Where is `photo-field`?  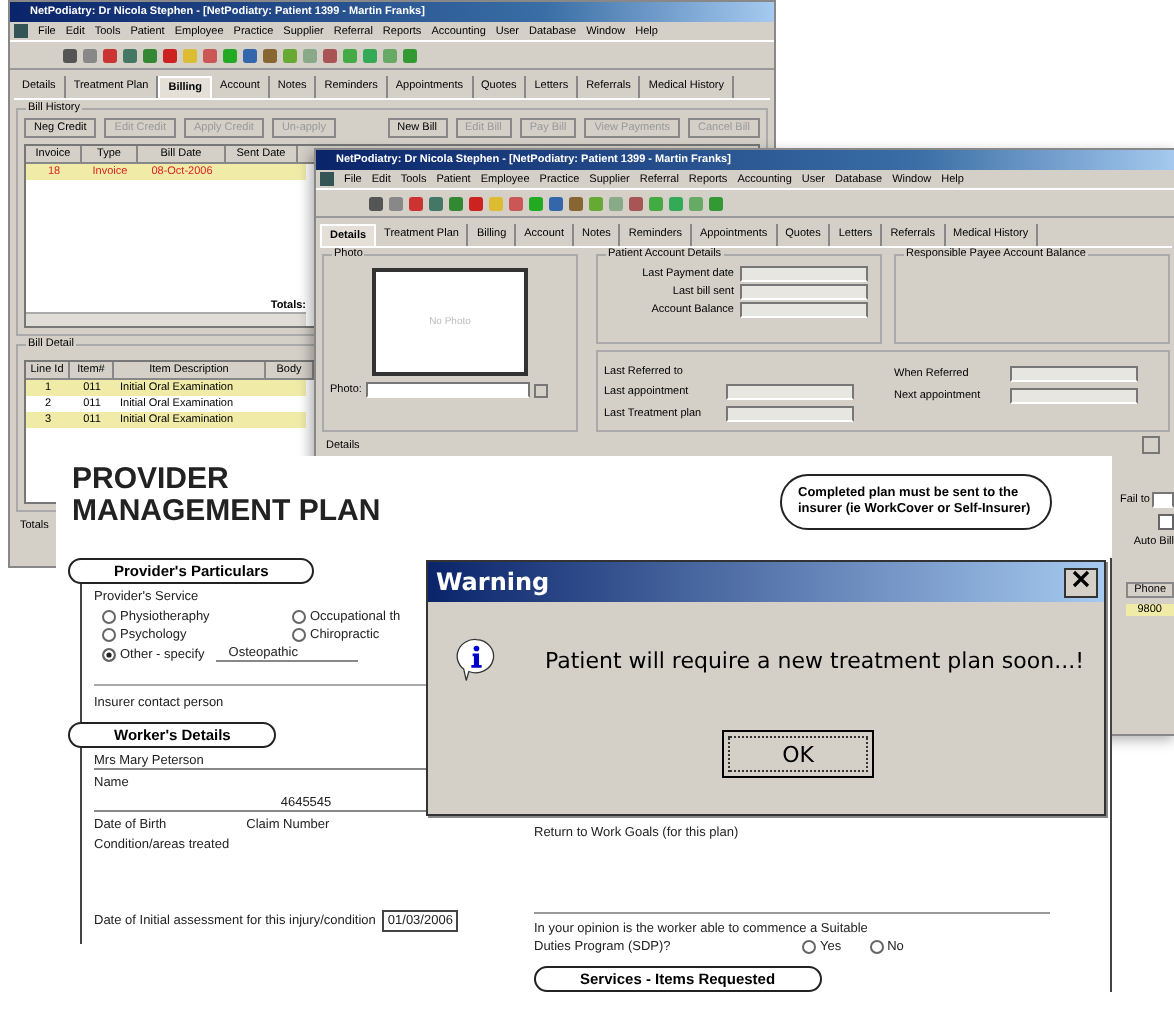
photo-field is located at coordinates (447, 390).